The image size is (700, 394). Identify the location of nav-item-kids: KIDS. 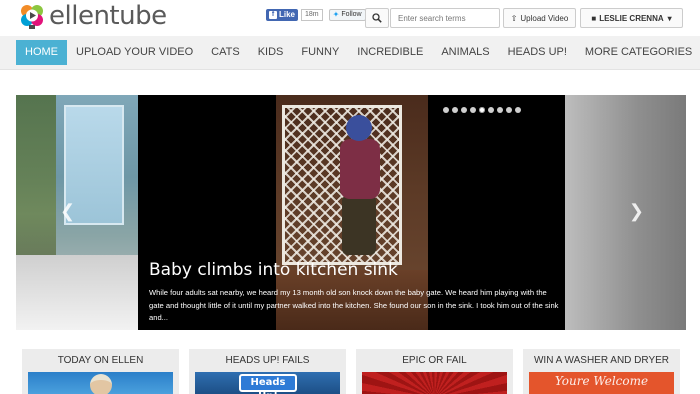
(271, 52).